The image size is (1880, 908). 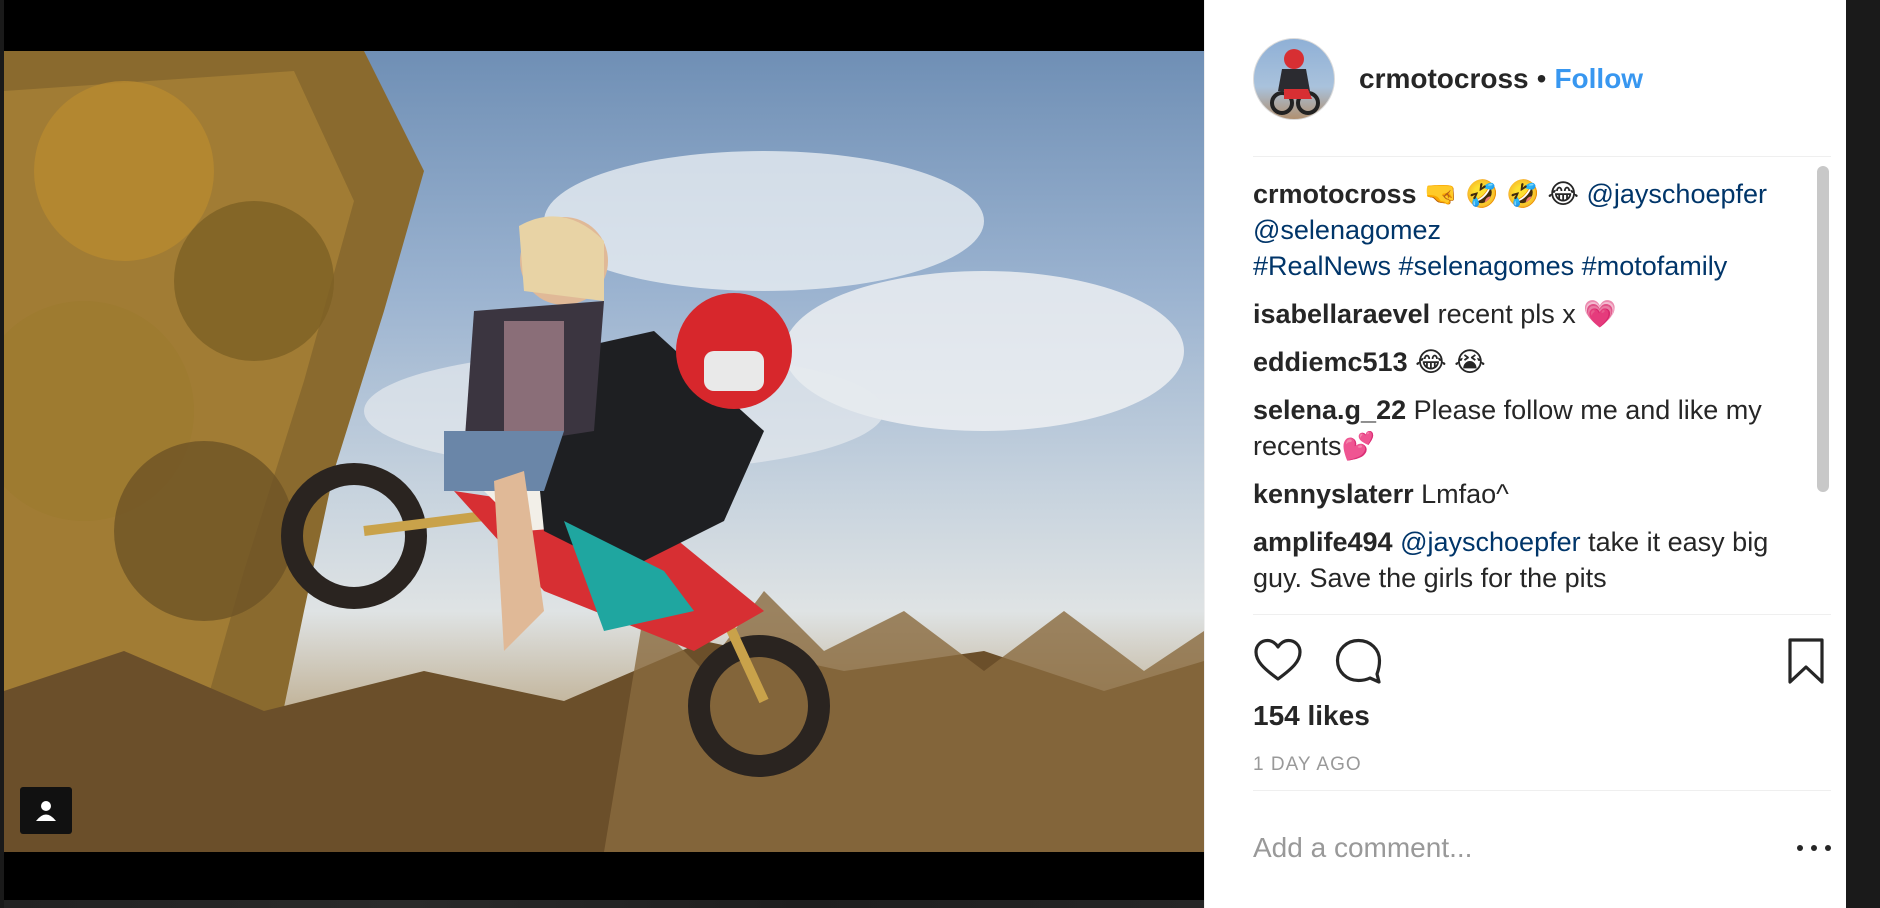 What do you see at coordinates (1333, 494) in the screenshot?
I see `comment-username: kennyslaterr` at bounding box center [1333, 494].